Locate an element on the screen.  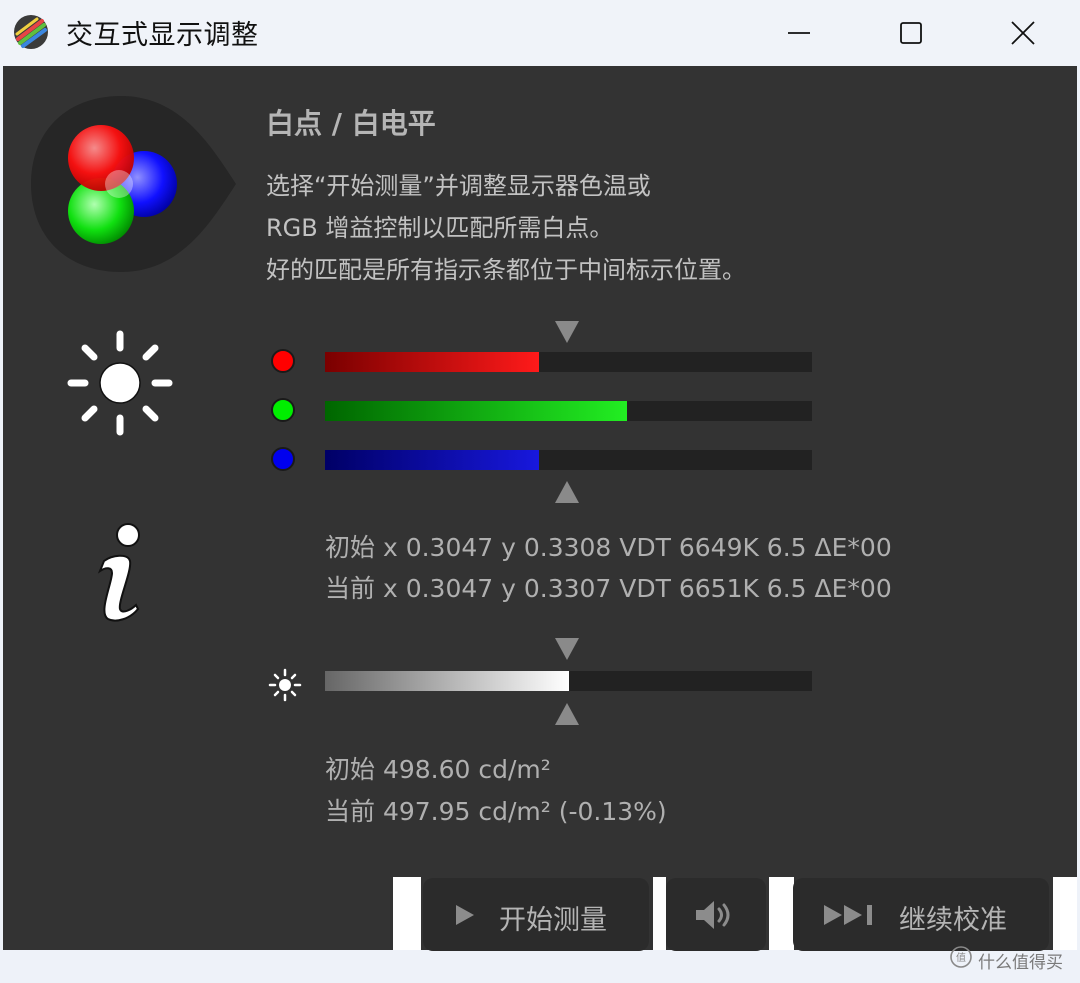
rgb-target-marker-top is located at coordinates (567, 332).